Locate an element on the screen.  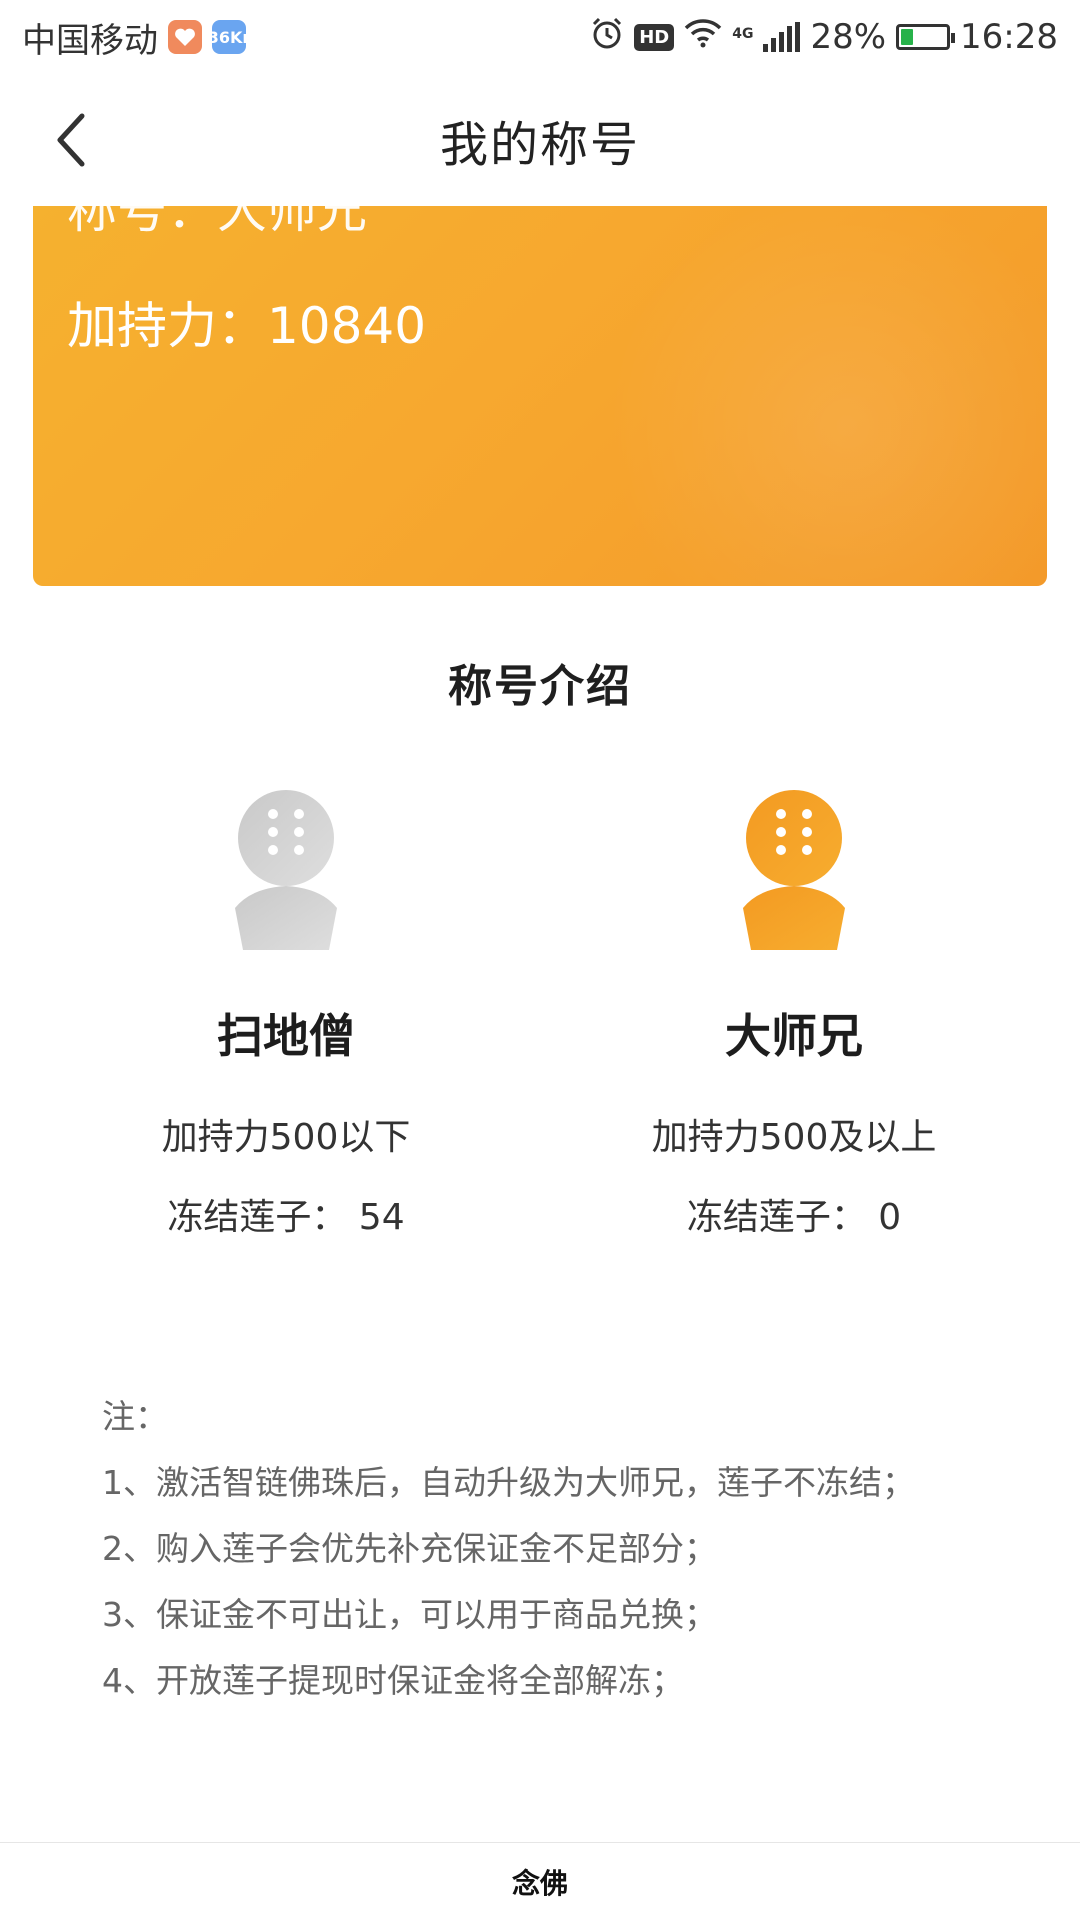
chant-button: 念佛 is located at coordinates (540, 1882).